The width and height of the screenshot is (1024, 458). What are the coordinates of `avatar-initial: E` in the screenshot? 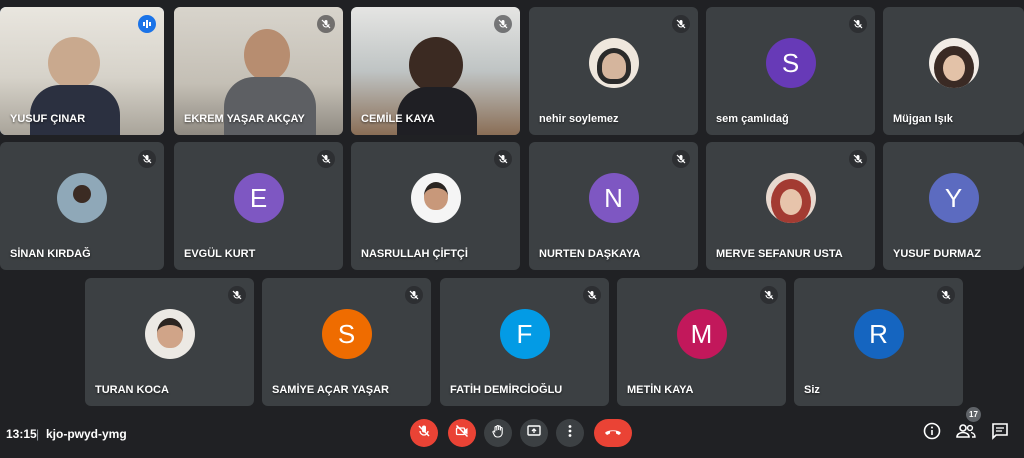 It's located at (258, 197).